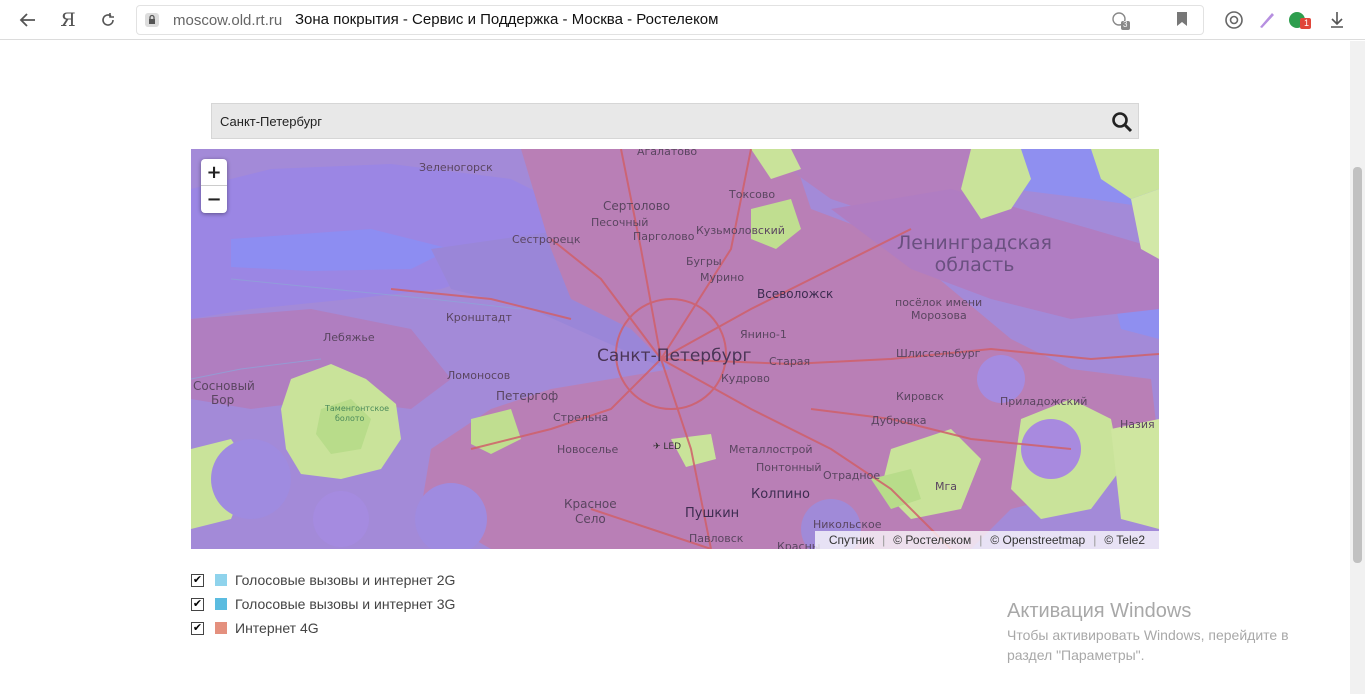 Image resolution: width=1365 pixels, height=694 pixels. Describe the element at coordinates (581, 417) in the screenshot. I see `map-label-strelna: Стрельна` at that location.